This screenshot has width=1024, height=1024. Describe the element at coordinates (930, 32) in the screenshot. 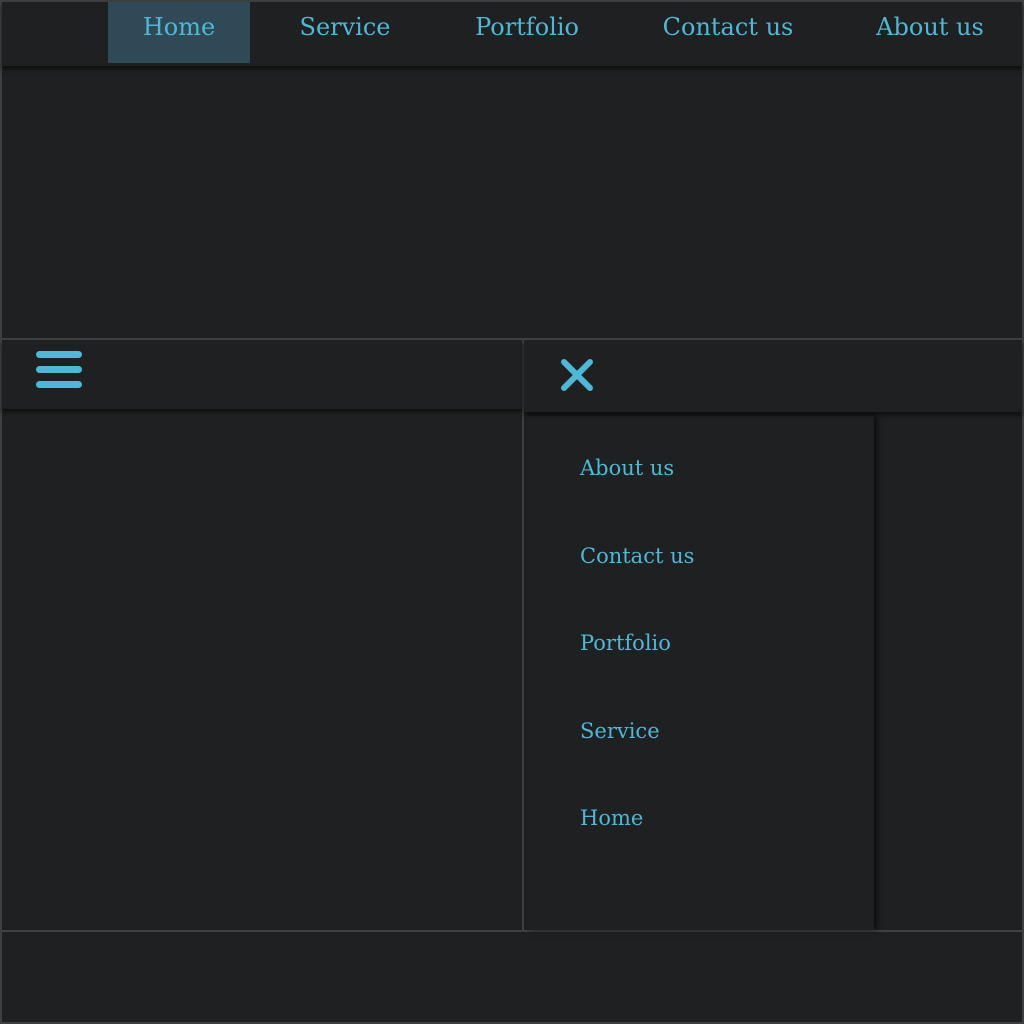

I see `nav-item-about-us: About us` at that location.